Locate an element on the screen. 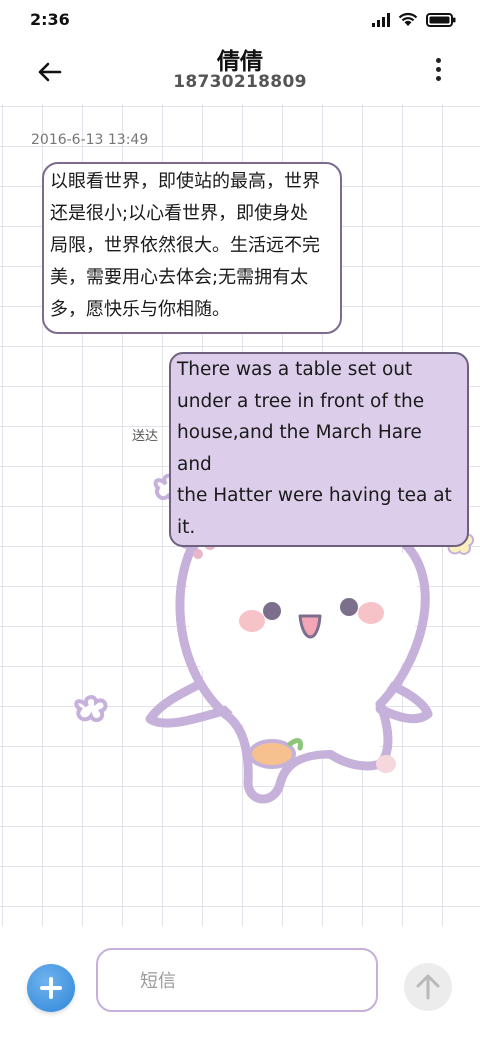 The height and width of the screenshot is (1040, 480). composer-bar is located at coordinates (240, 983).